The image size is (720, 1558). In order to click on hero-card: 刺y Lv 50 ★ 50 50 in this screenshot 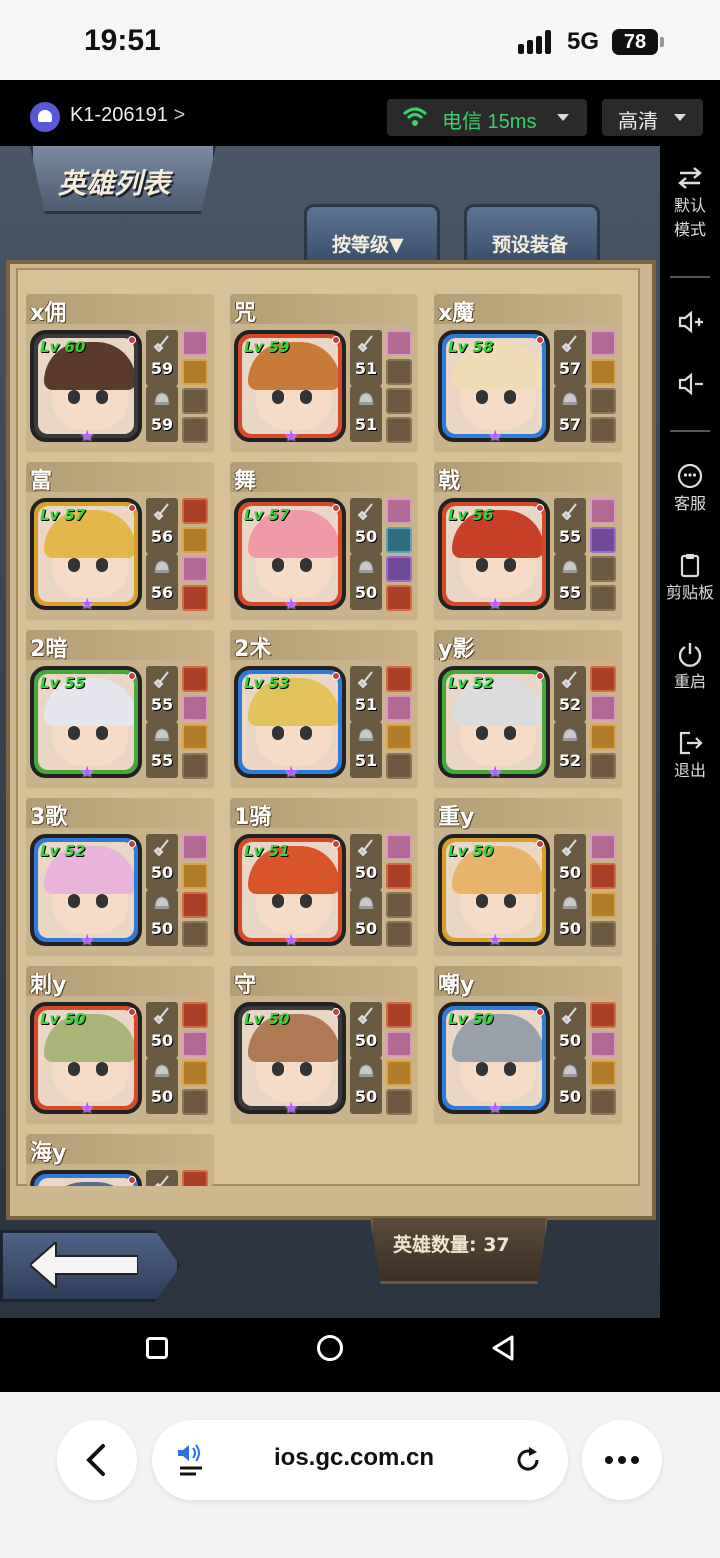, I will do `click(120, 1045)`.